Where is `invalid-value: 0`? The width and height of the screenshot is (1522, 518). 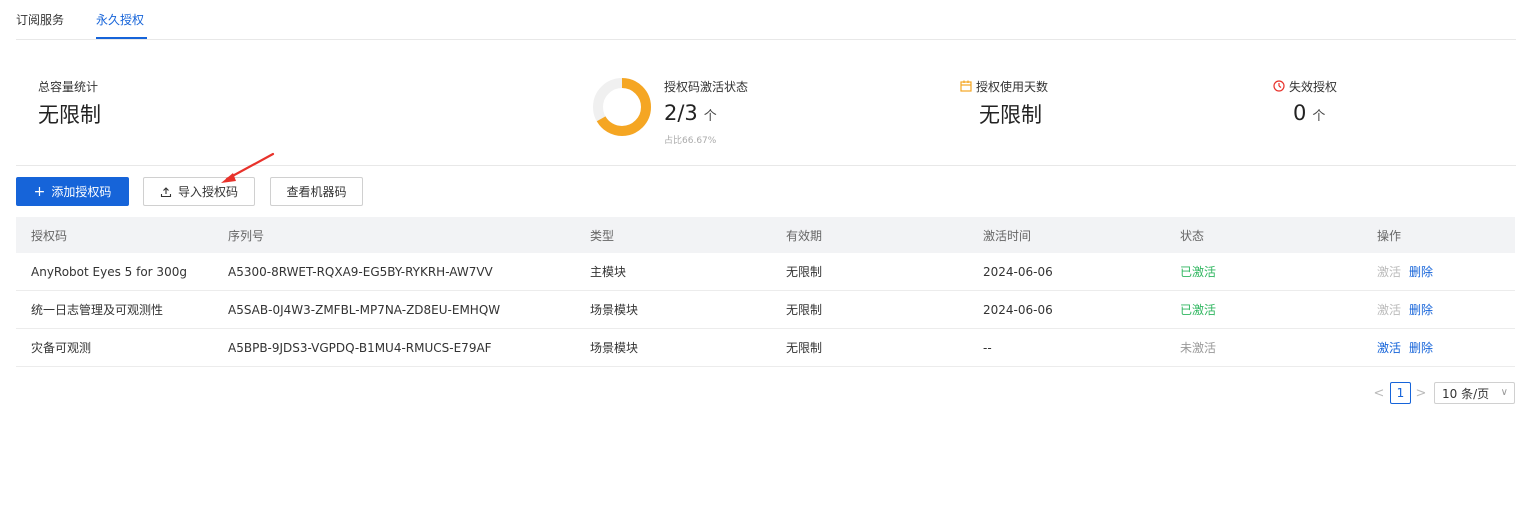 invalid-value: 0 is located at coordinates (1300, 113).